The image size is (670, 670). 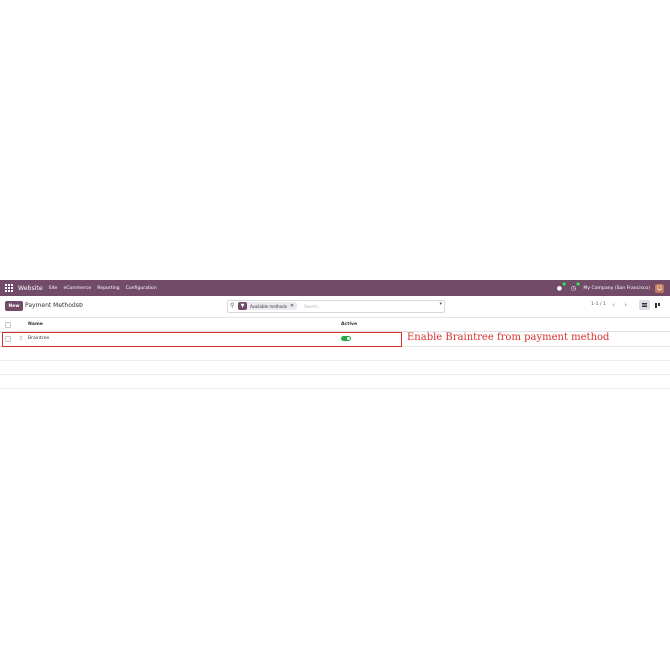 I want to click on kanban-view-icon, so click(x=657, y=305).